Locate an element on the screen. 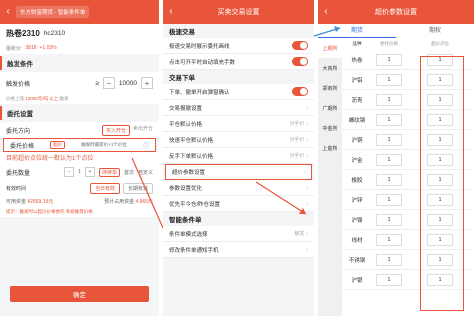  setting-item: 修改条件单通知手机 › is located at coordinates (238, 250).